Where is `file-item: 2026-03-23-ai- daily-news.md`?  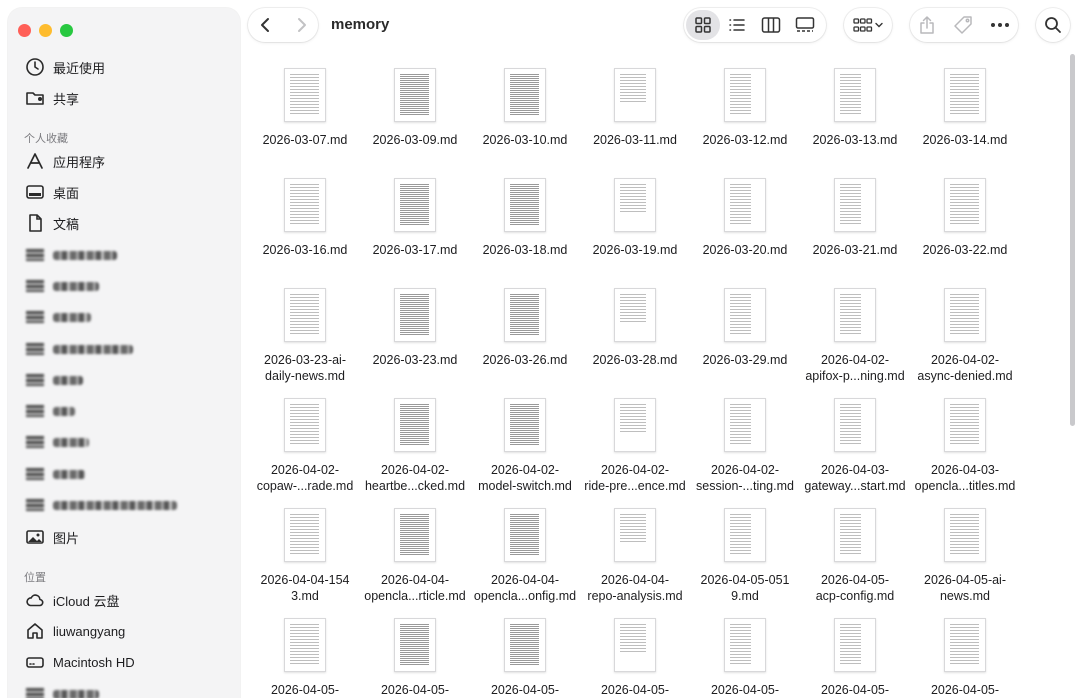 file-item: 2026-03-23-ai- daily-news.md is located at coordinates (305, 337).